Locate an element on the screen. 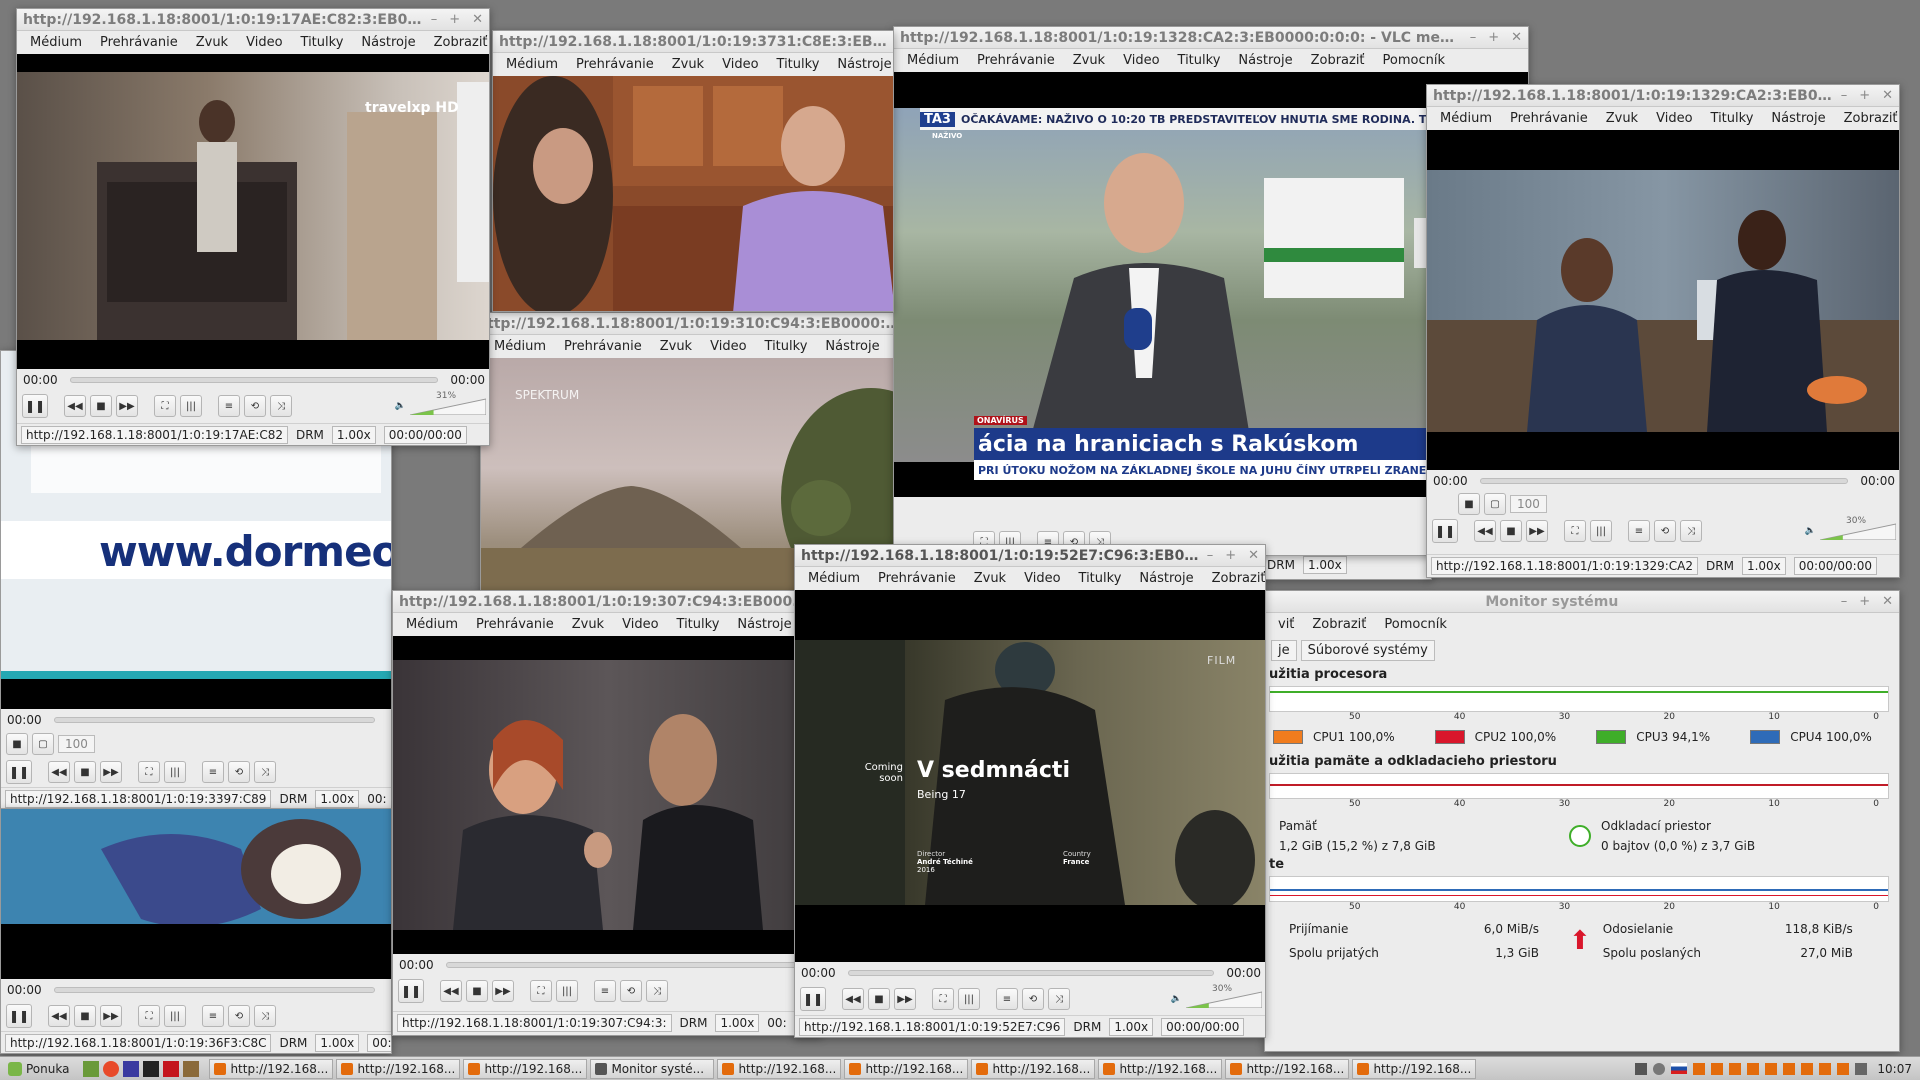 The height and width of the screenshot is (1080, 1920). app-icon is located at coordinates (131, 1068).